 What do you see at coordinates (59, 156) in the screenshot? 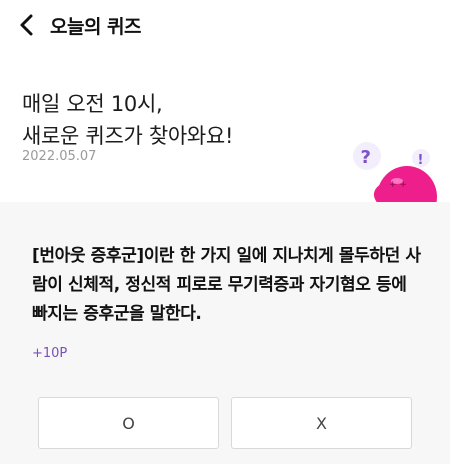
I see `quiz-date: 2022.05.07` at bounding box center [59, 156].